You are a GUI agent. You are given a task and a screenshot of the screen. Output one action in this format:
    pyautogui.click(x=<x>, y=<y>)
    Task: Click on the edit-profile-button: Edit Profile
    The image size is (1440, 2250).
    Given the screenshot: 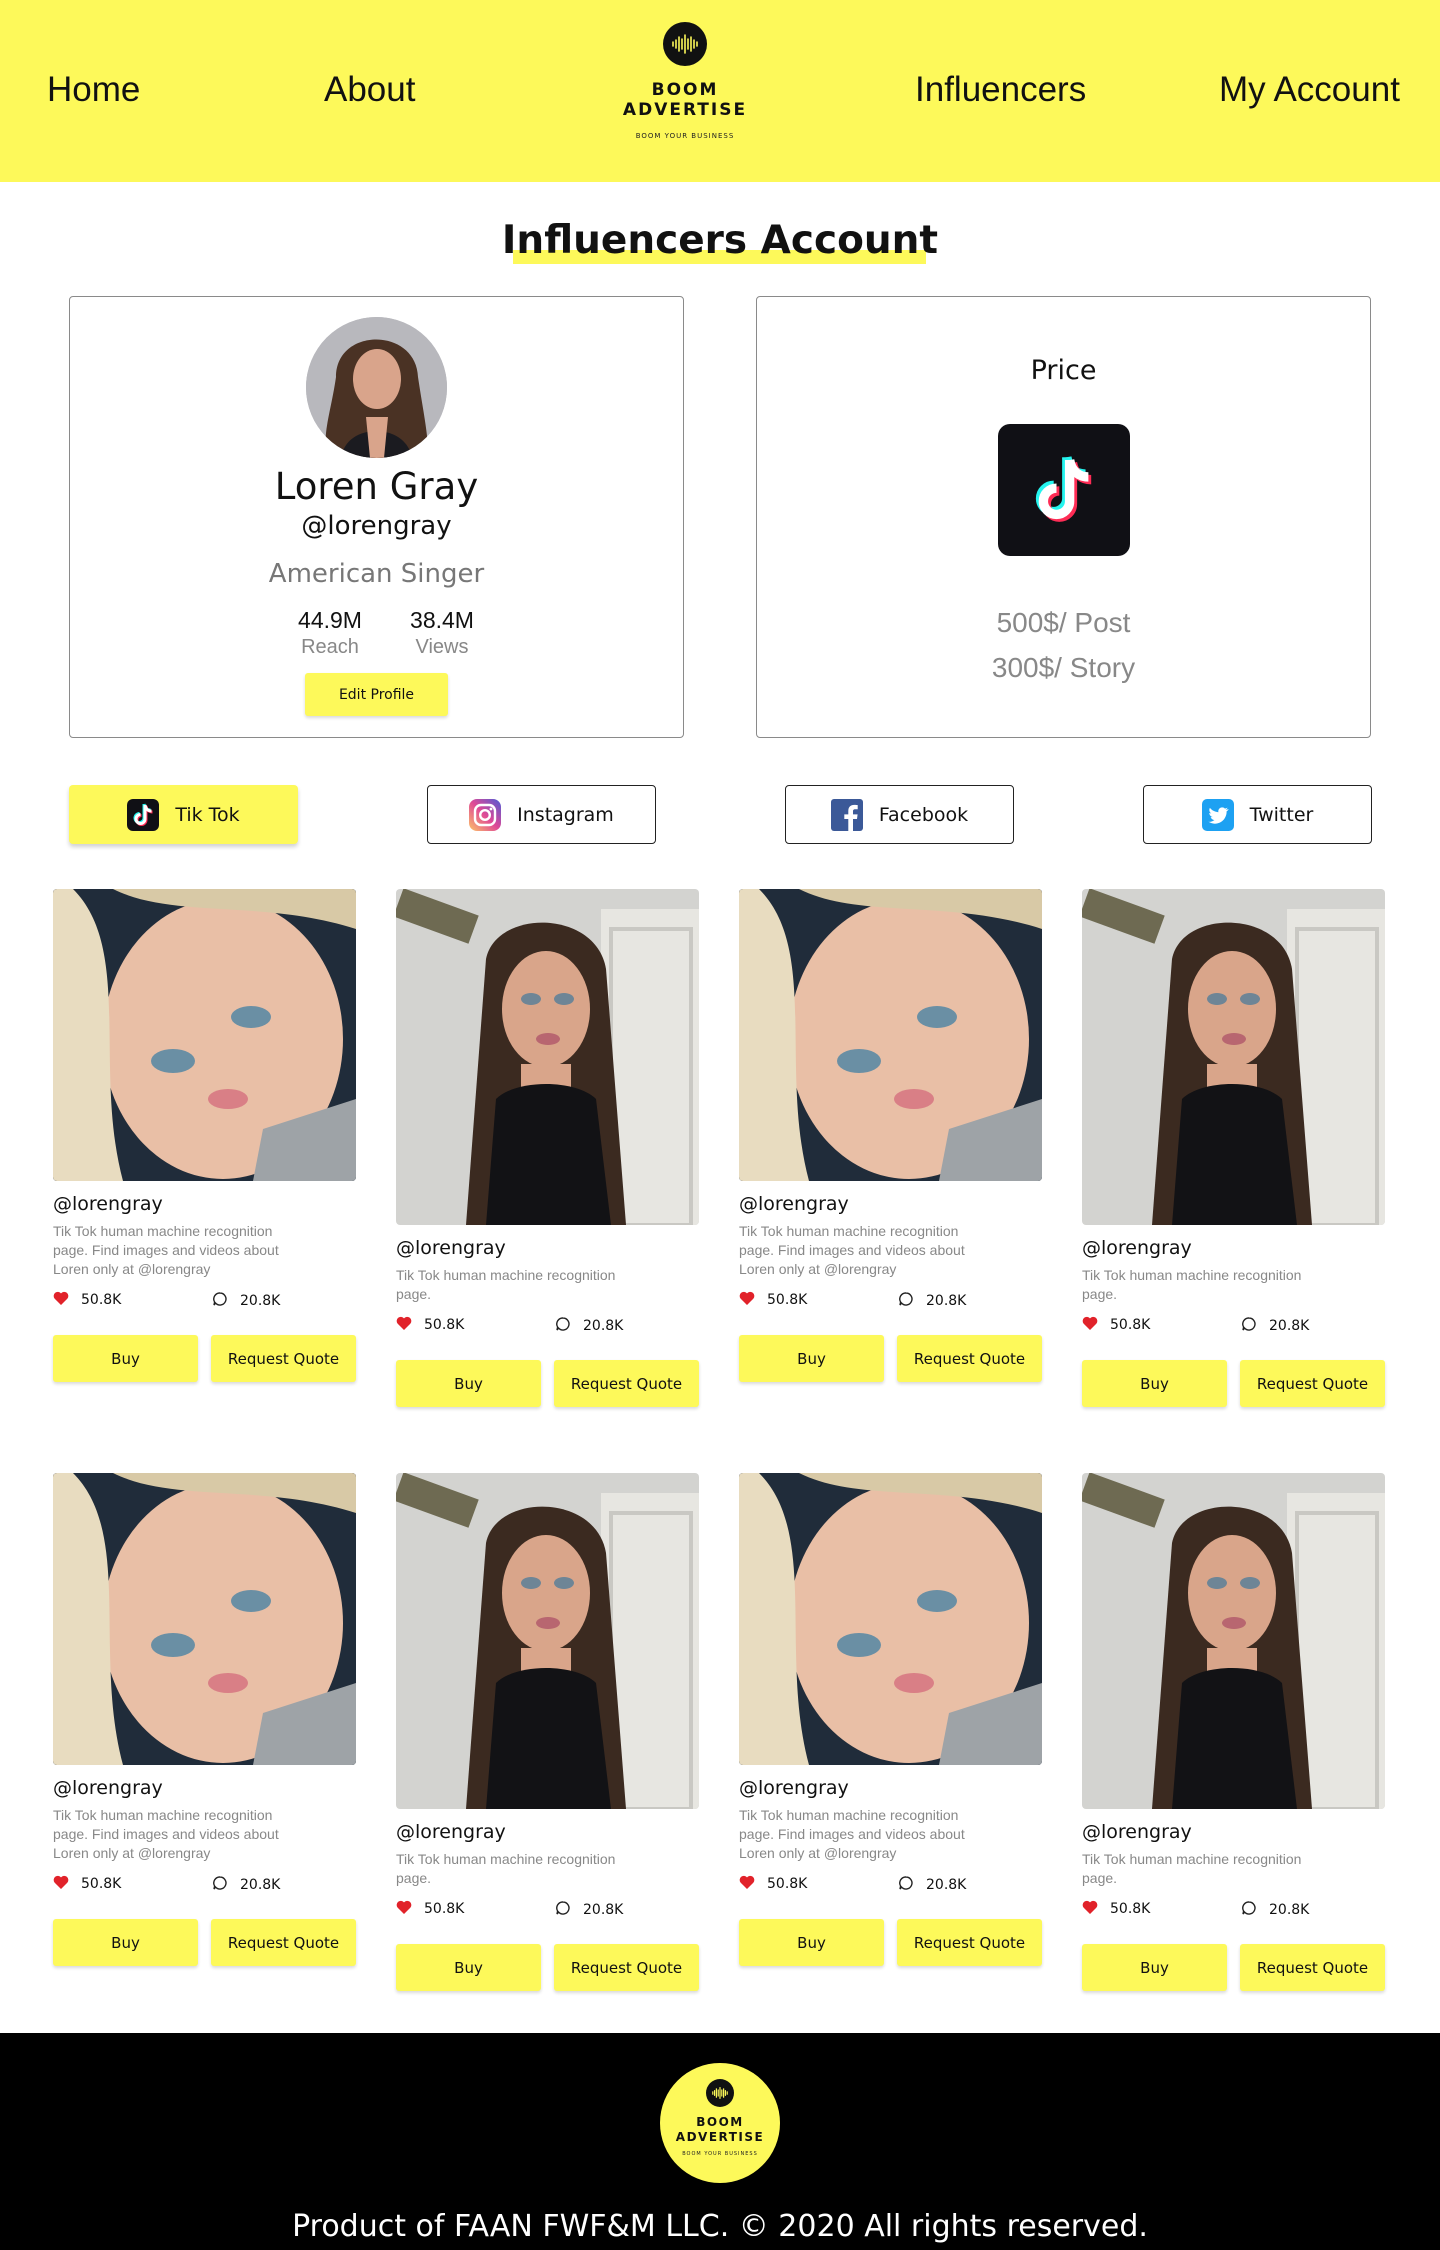 What is the action you would take?
    pyautogui.click(x=376, y=694)
    